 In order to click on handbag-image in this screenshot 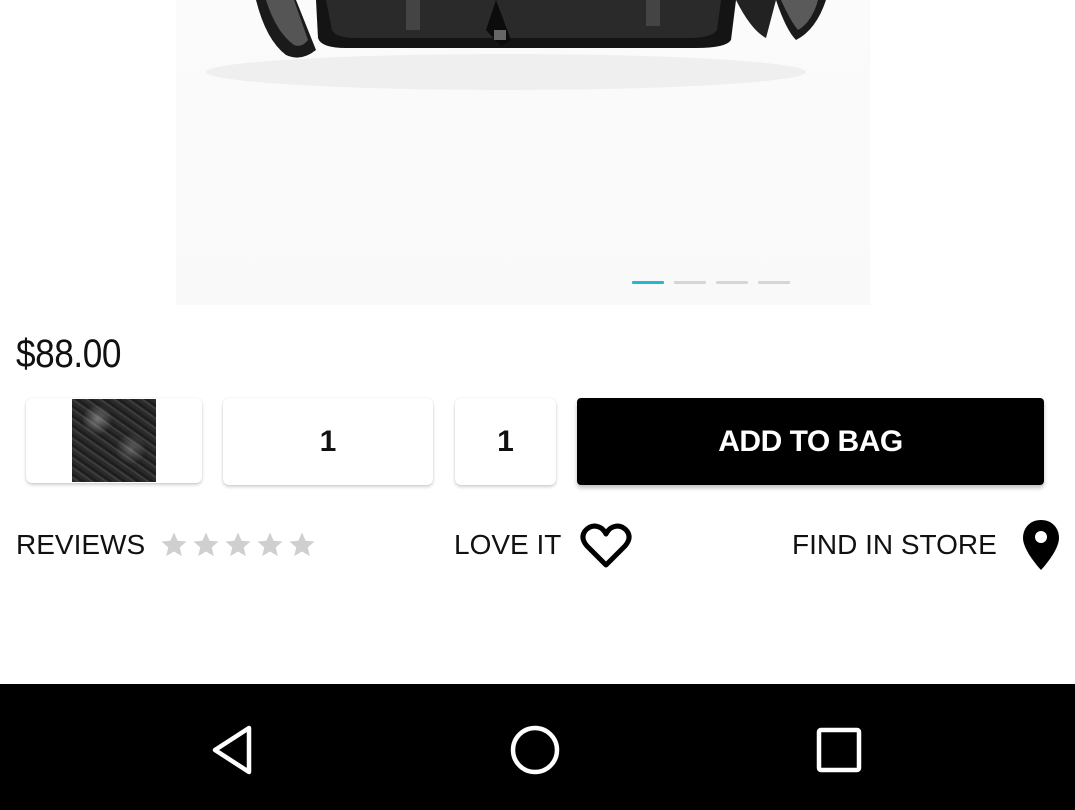, I will do `click(516, 45)`.